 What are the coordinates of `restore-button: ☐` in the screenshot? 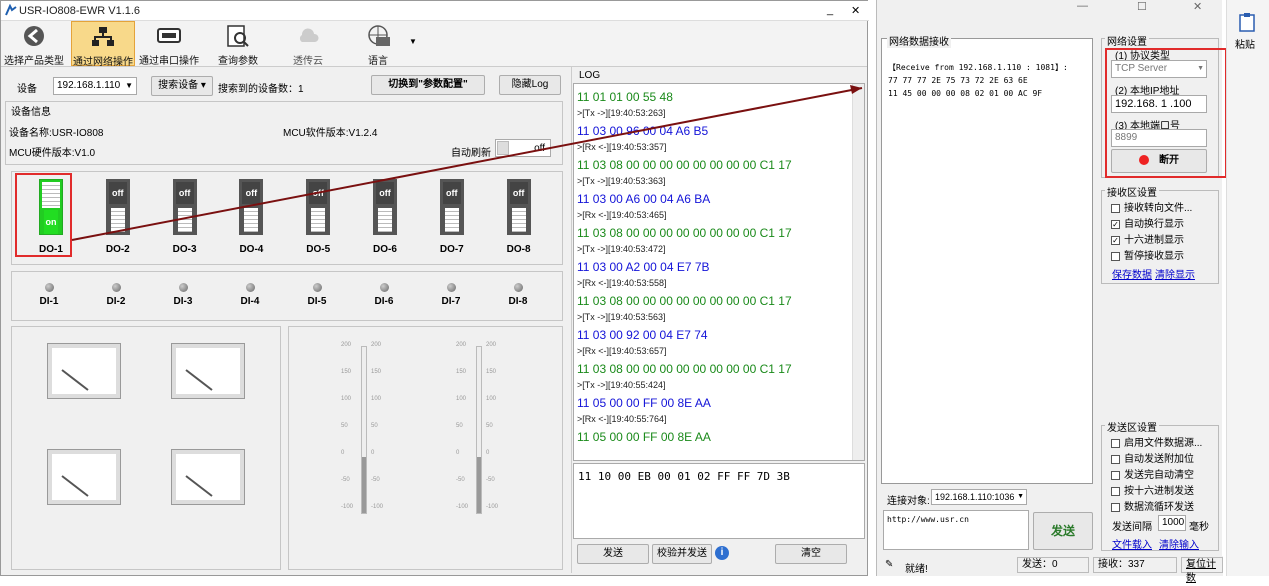 It's located at (1142, 6).